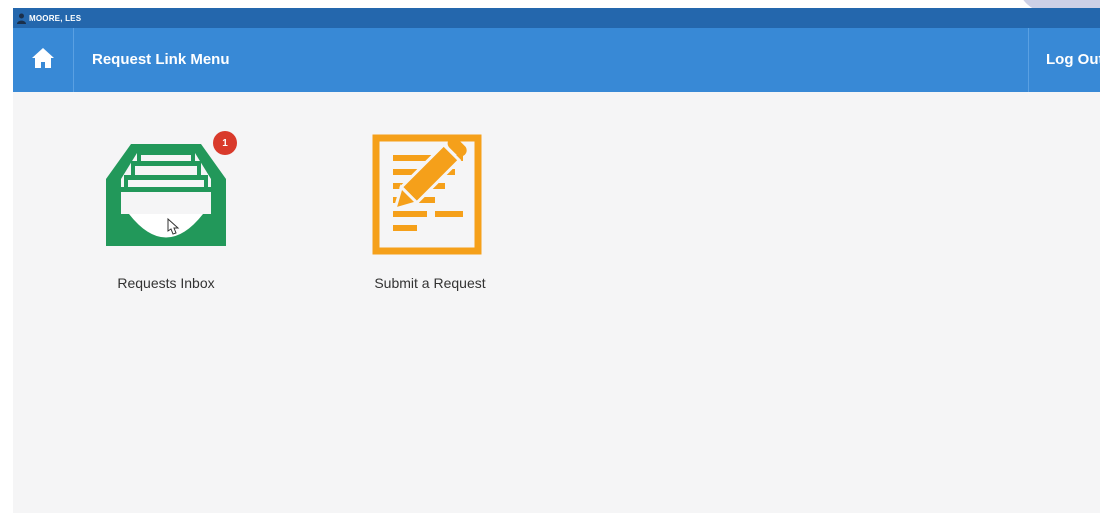  Describe the element at coordinates (556, 18) in the screenshot. I see `user-bar: MOORE, LES` at that location.